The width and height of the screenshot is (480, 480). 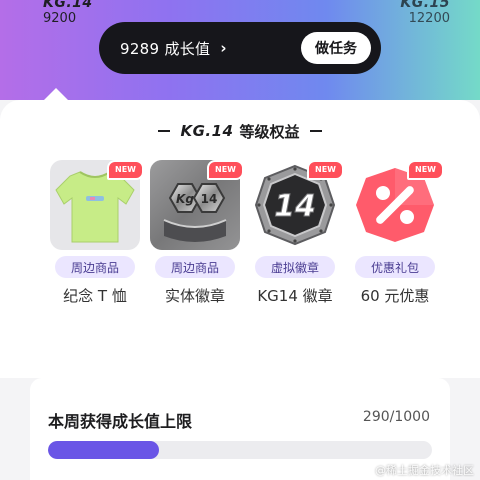 I want to click on reward-label: 实体徽章, so click(x=194, y=296).